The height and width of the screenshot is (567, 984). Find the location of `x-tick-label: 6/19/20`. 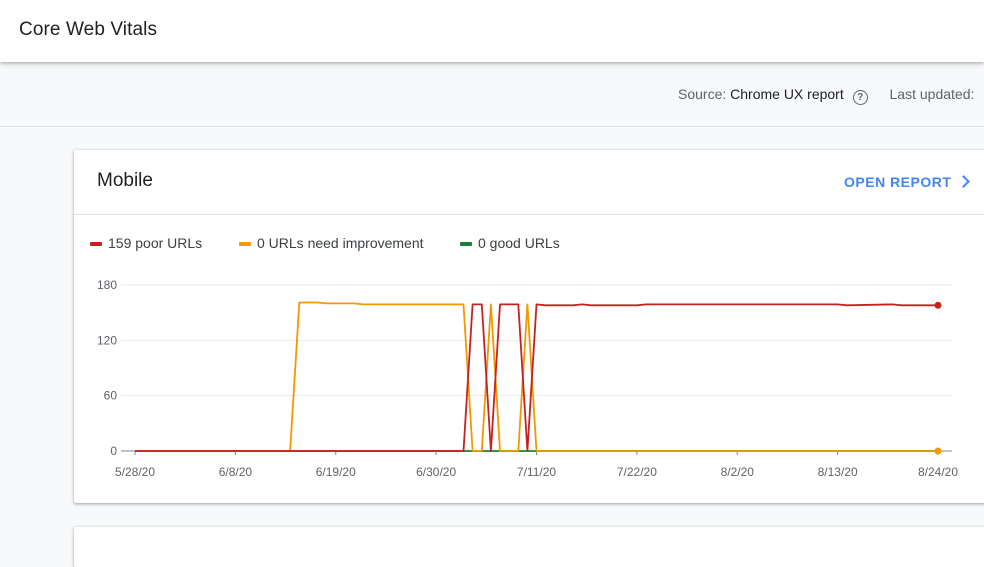

x-tick-label: 6/19/20 is located at coordinates (336, 472).